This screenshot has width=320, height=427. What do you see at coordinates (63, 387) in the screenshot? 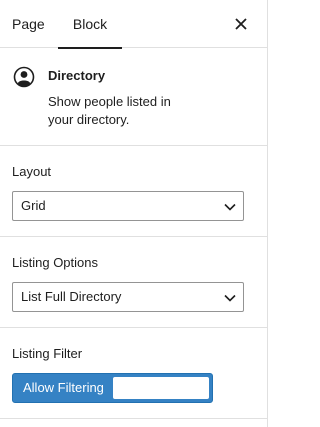
I see `allow-filtering-label: Allow Filtering` at bounding box center [63, 387].